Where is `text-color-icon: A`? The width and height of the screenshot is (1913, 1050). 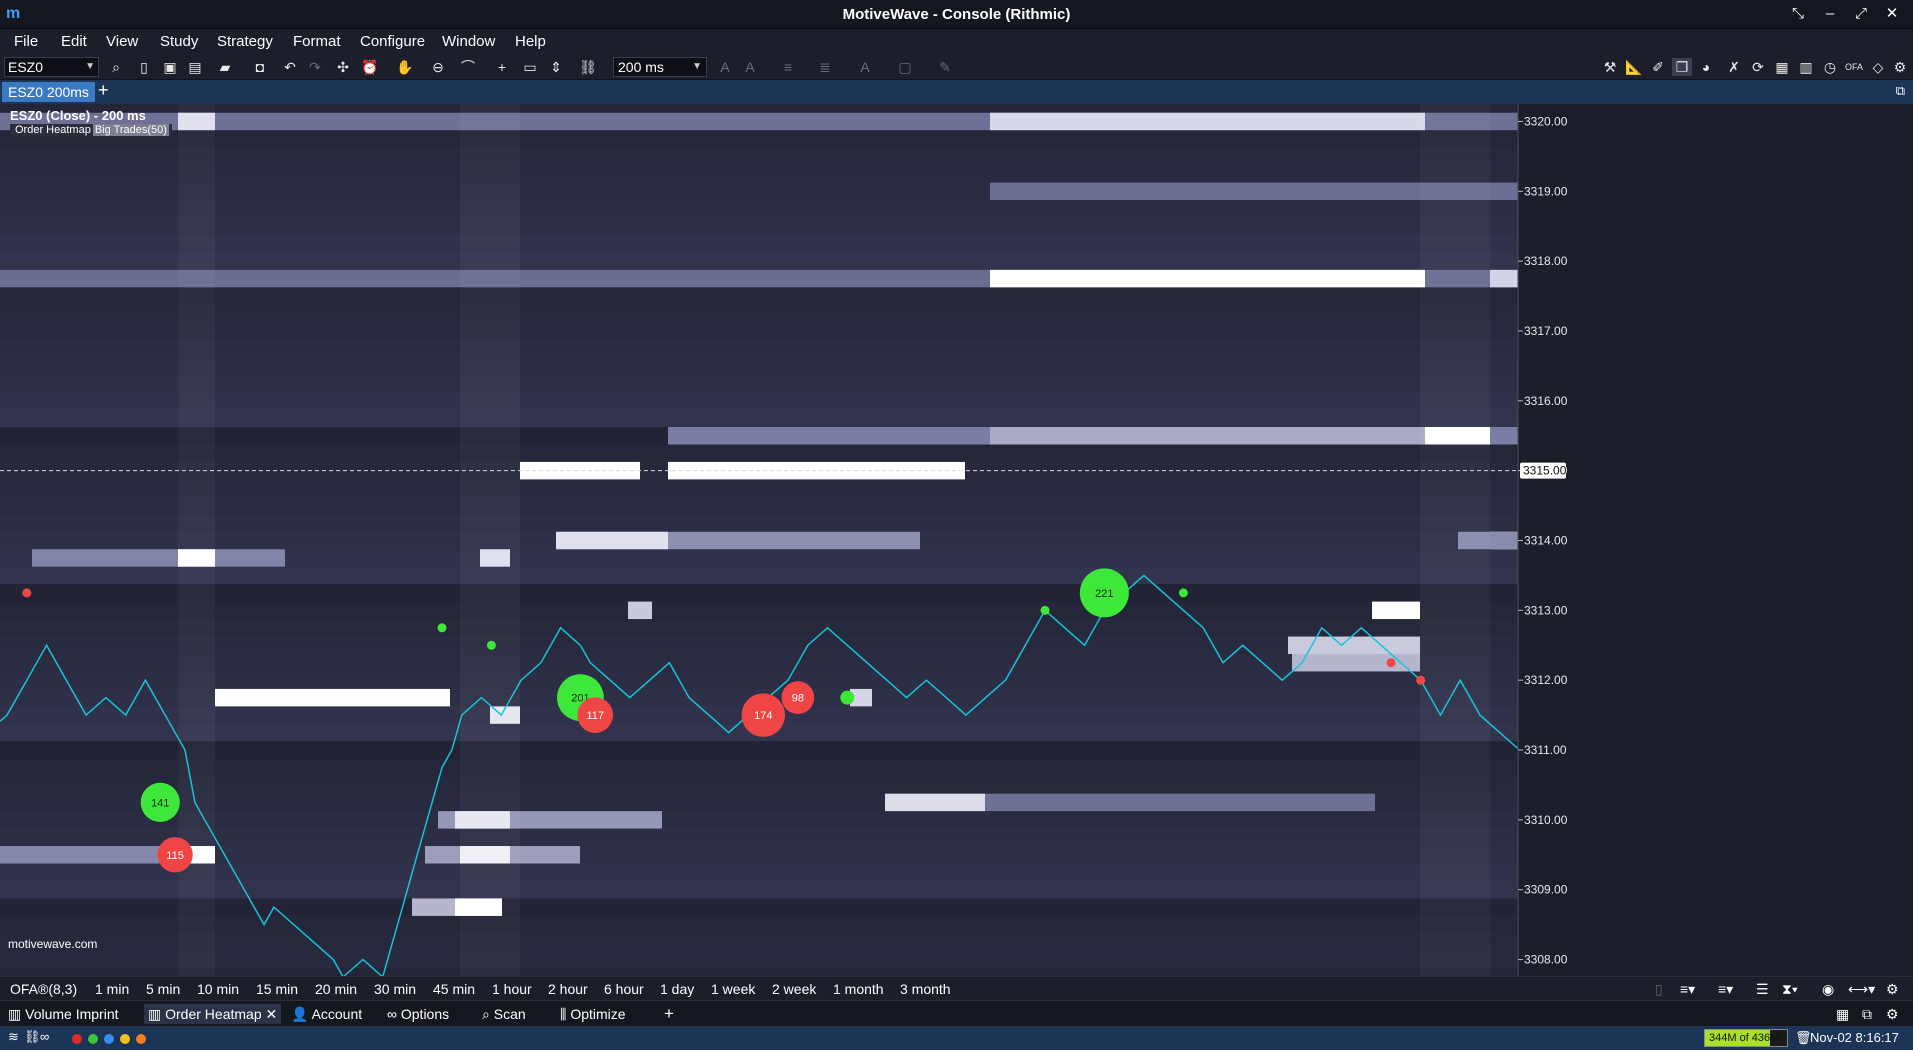 text-color-icon: A is located at coordinates (865, 67).